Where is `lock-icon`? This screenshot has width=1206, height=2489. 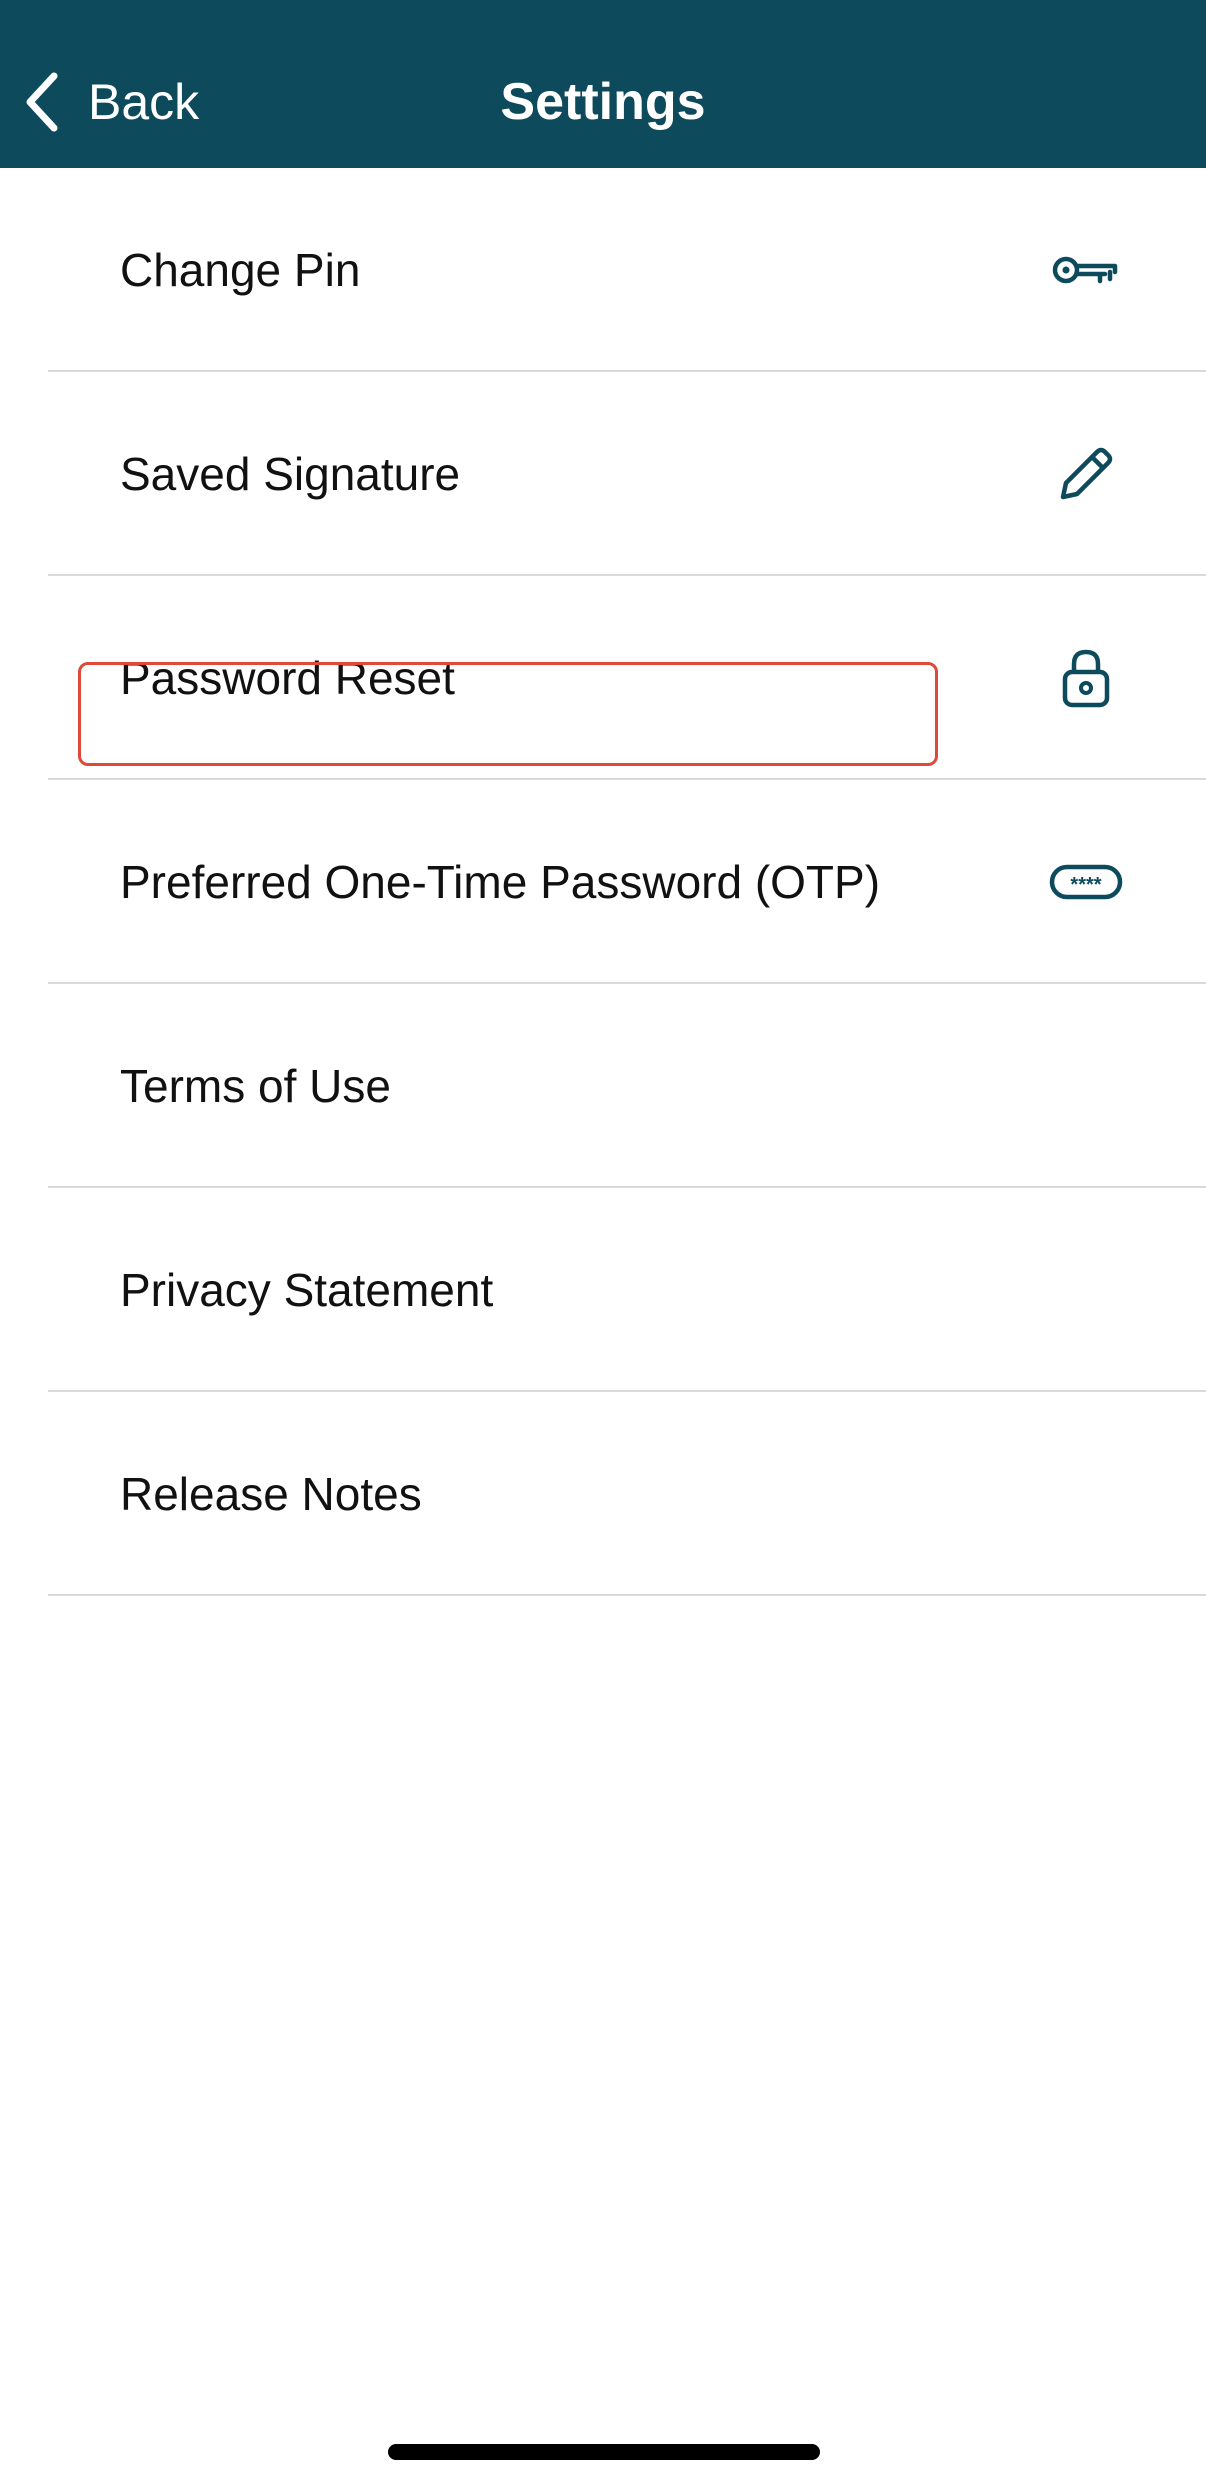 lock-icon is located at coordinates (1086, 678).